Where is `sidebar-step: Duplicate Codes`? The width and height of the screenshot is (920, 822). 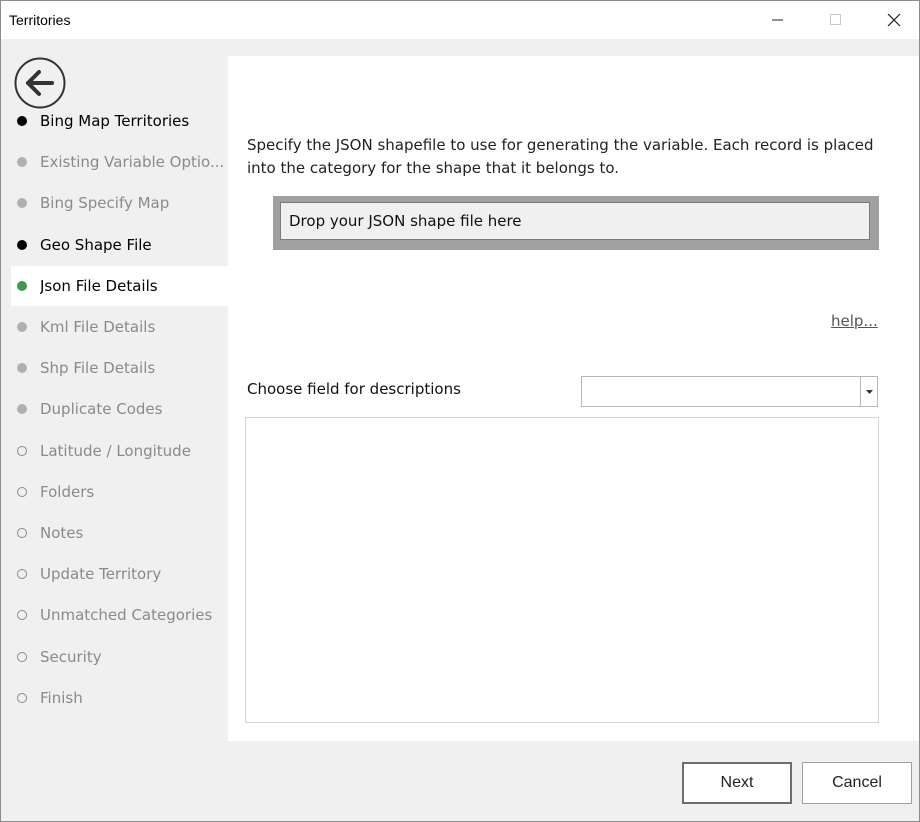 sidebar-step: Duplicate Codes is located at coordinates (119, 409).